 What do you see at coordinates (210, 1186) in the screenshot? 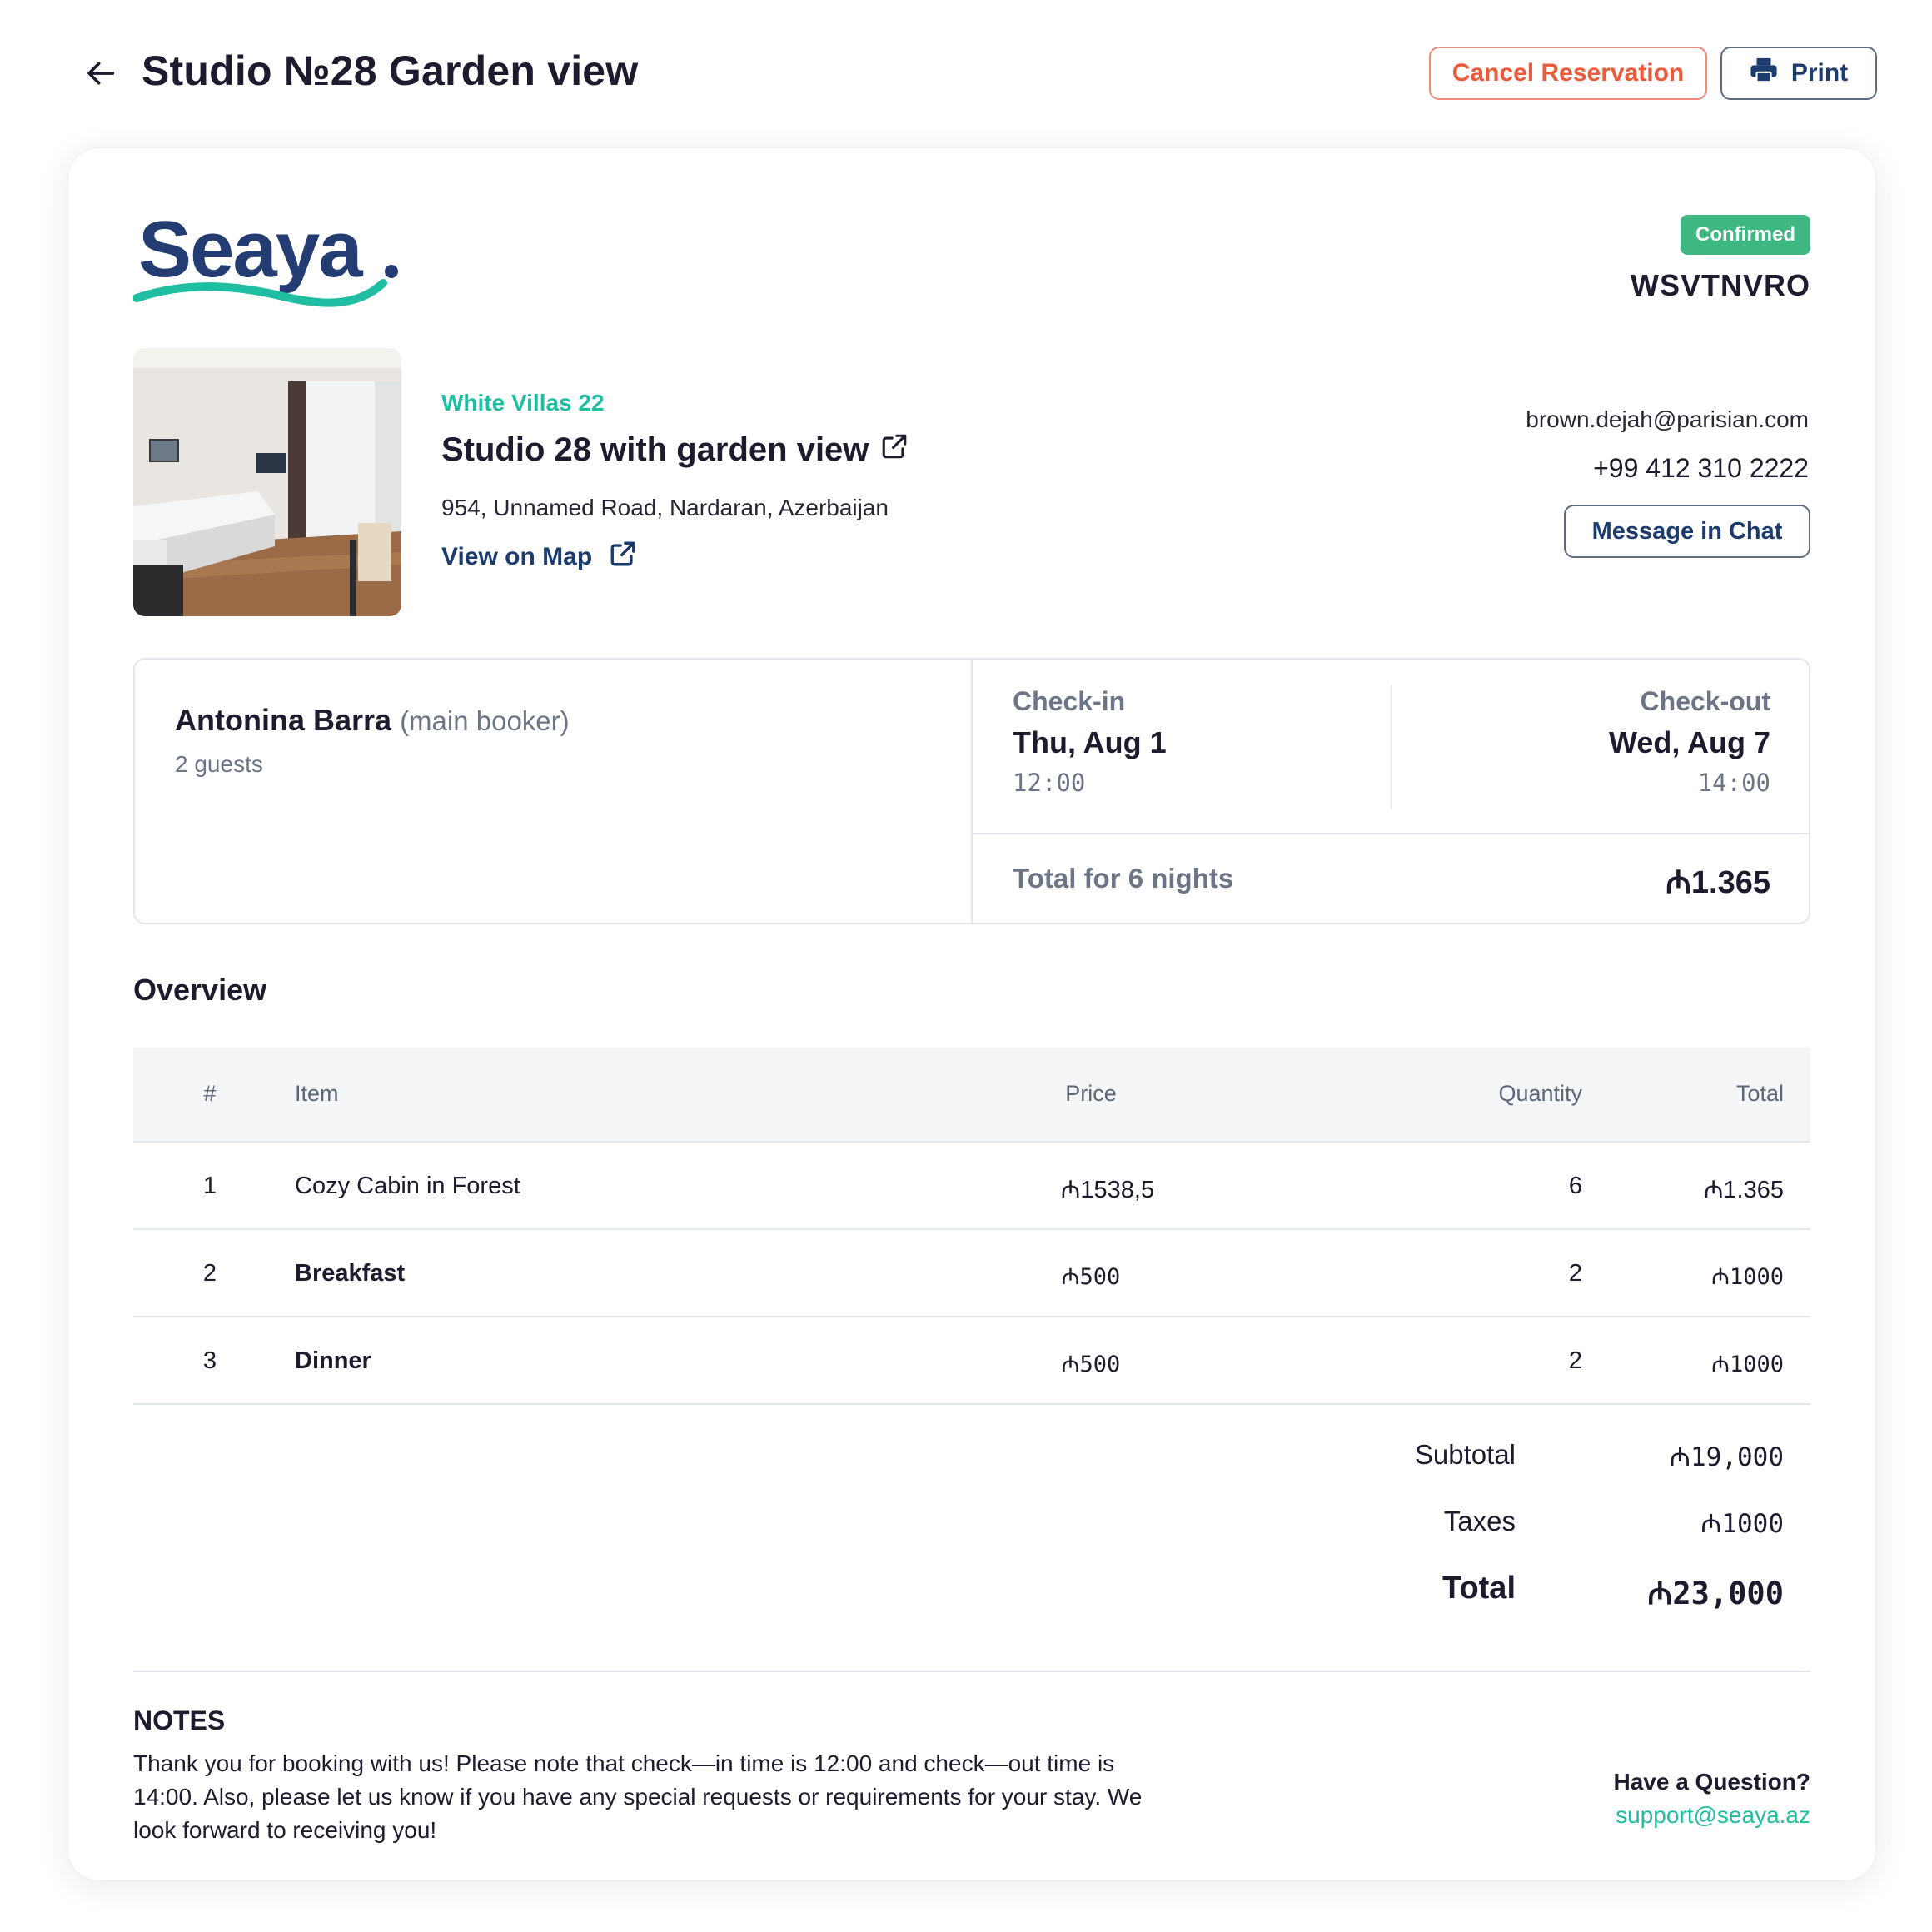
I see `row-index: 1` at bounding box center [210, 1186].